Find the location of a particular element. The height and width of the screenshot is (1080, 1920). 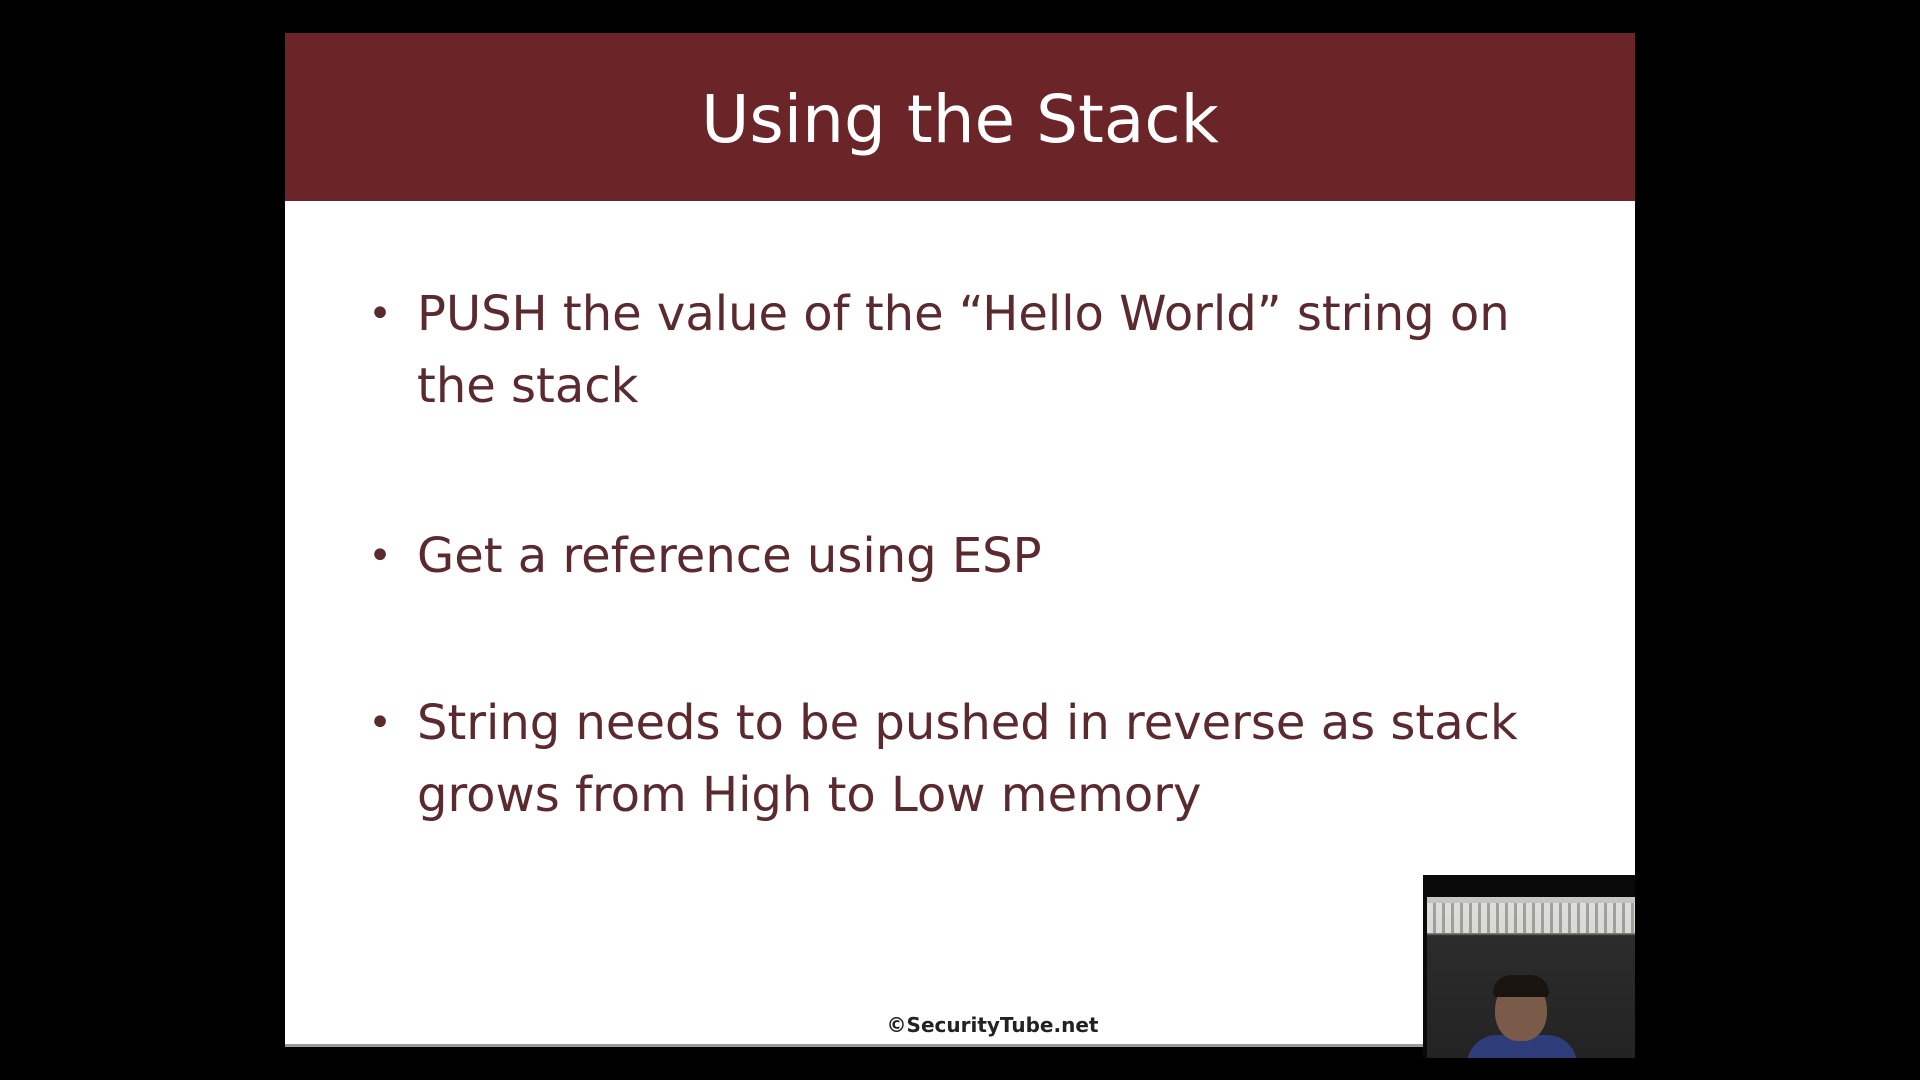

slide-title-bar: Using the Stack is located at coordinates (960, 117).